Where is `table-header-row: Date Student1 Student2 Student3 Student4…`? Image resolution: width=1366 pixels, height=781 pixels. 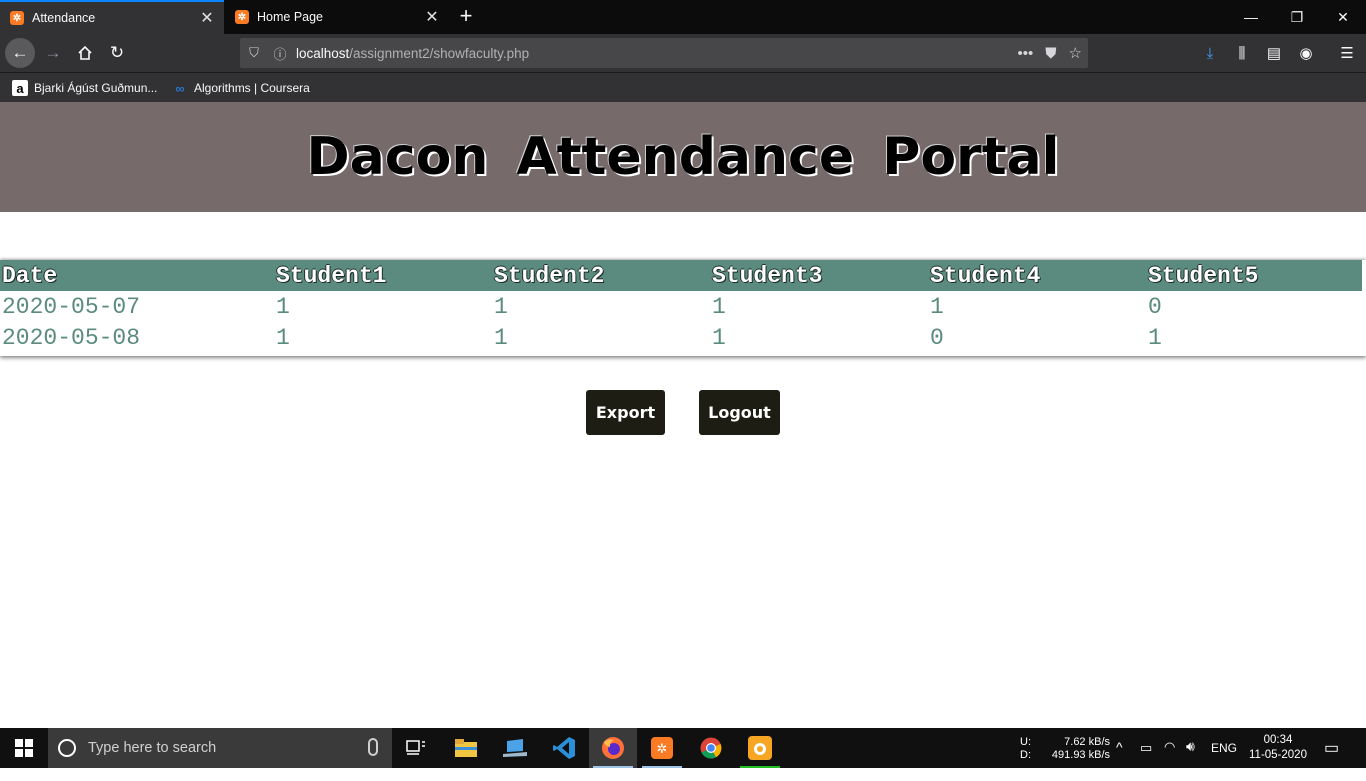
table-header-row: Date Student1 Student2 Student3 Student4… is located at coordinates (681, 275).